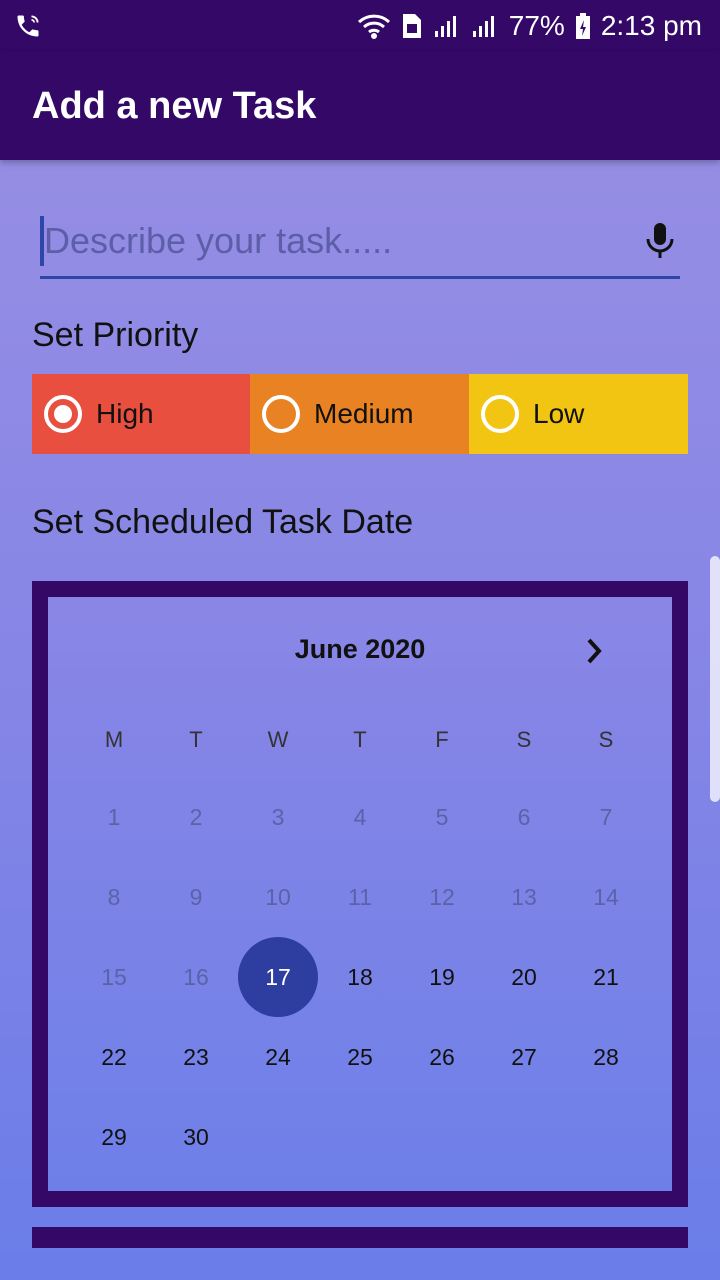  I want to click on calendar-day: 9, so click(196, 897).